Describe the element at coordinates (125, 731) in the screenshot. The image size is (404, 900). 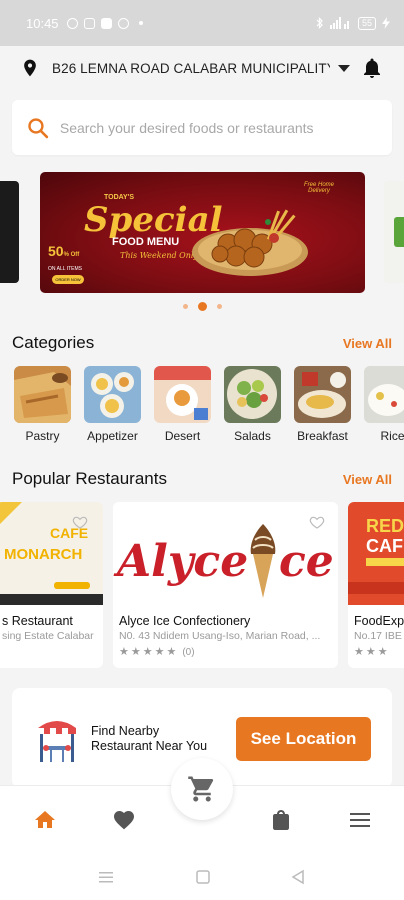
I see `find-nearby-line1: Find Nearby` at that location.